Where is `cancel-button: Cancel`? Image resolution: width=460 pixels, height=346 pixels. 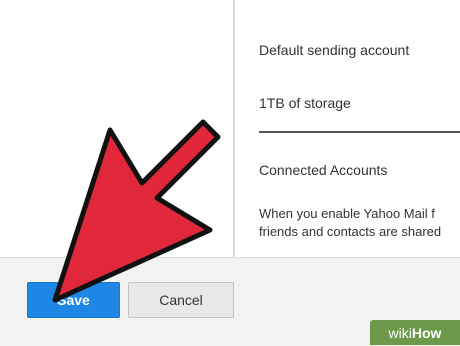
cancel-button: Cancel is located at coordinates (181, 300).